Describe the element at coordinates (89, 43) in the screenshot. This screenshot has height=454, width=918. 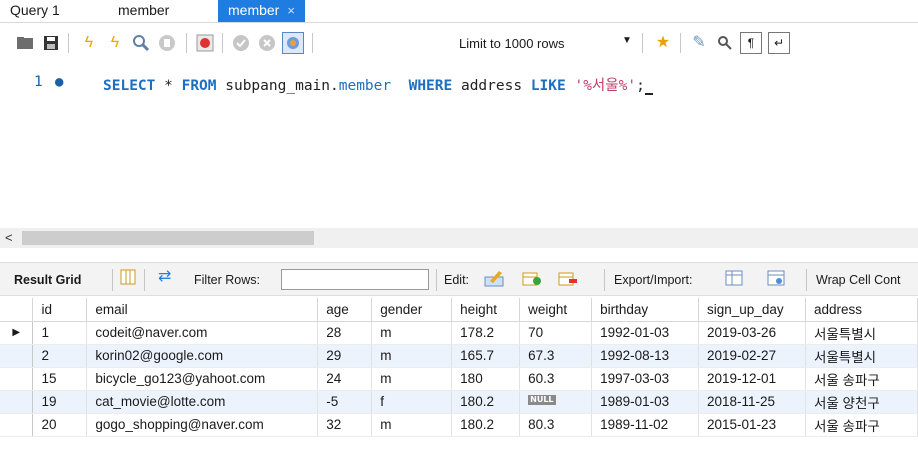
I see `execute-icon: ϟ` at that location.